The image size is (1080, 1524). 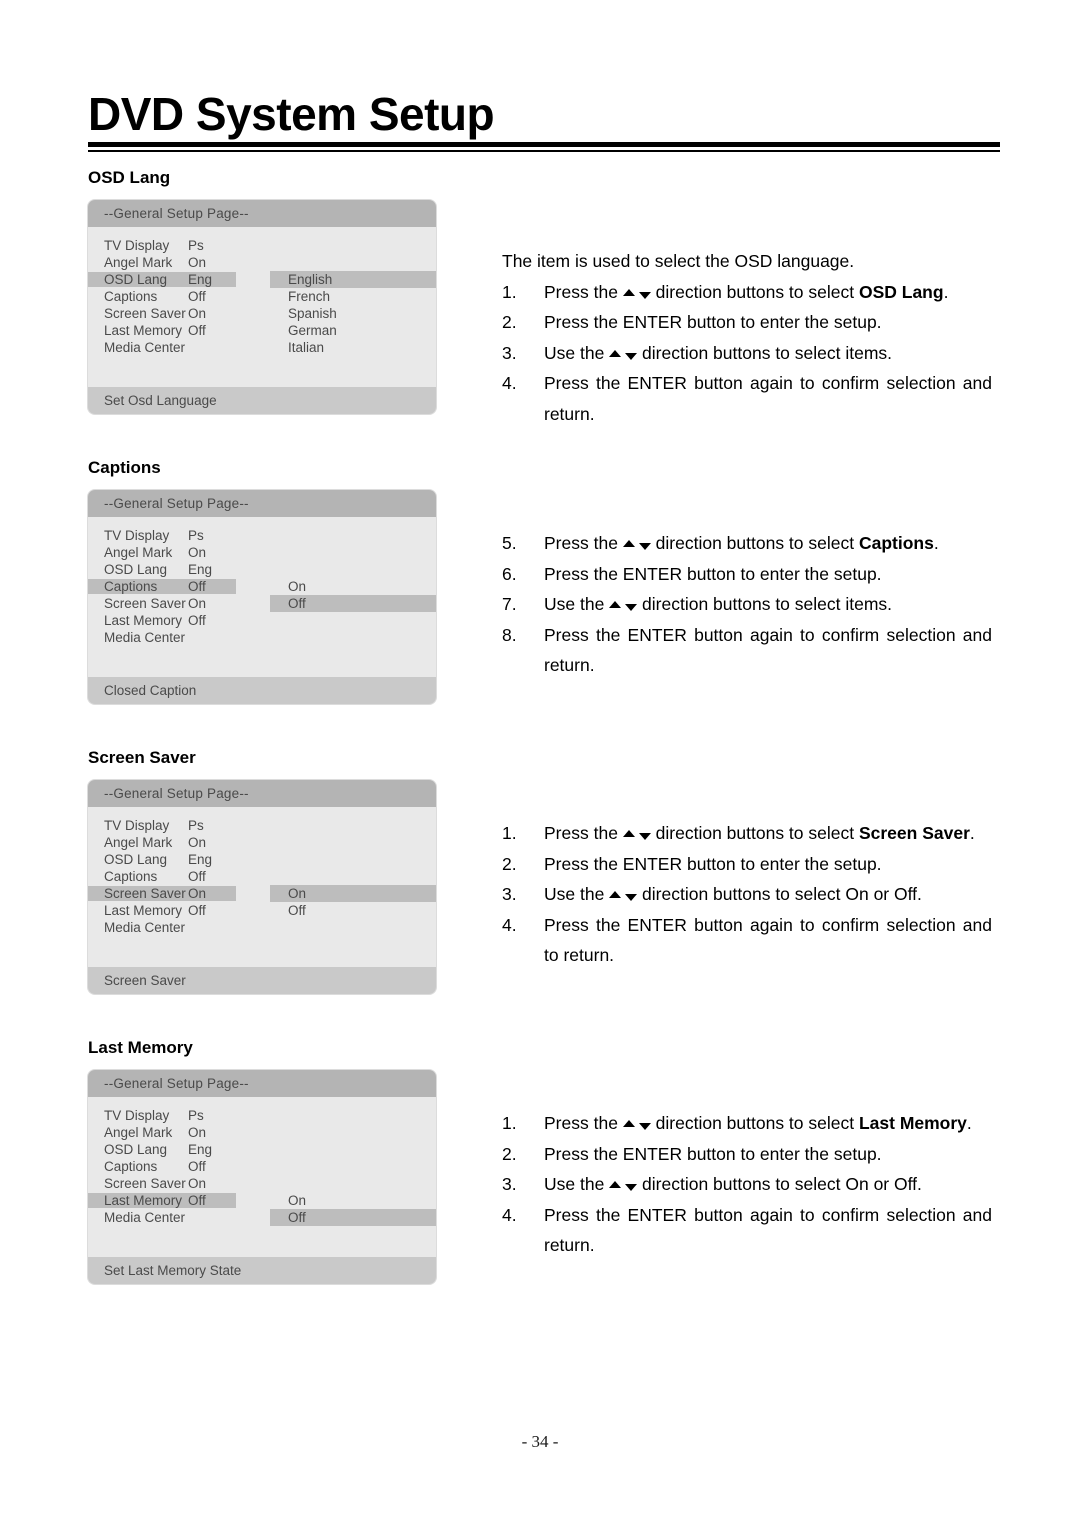 What do you see at coordinates (262, 980) in the screenshot?
I see `osd-footer-hint: Screen Saver` at bounding box center [262, 980].